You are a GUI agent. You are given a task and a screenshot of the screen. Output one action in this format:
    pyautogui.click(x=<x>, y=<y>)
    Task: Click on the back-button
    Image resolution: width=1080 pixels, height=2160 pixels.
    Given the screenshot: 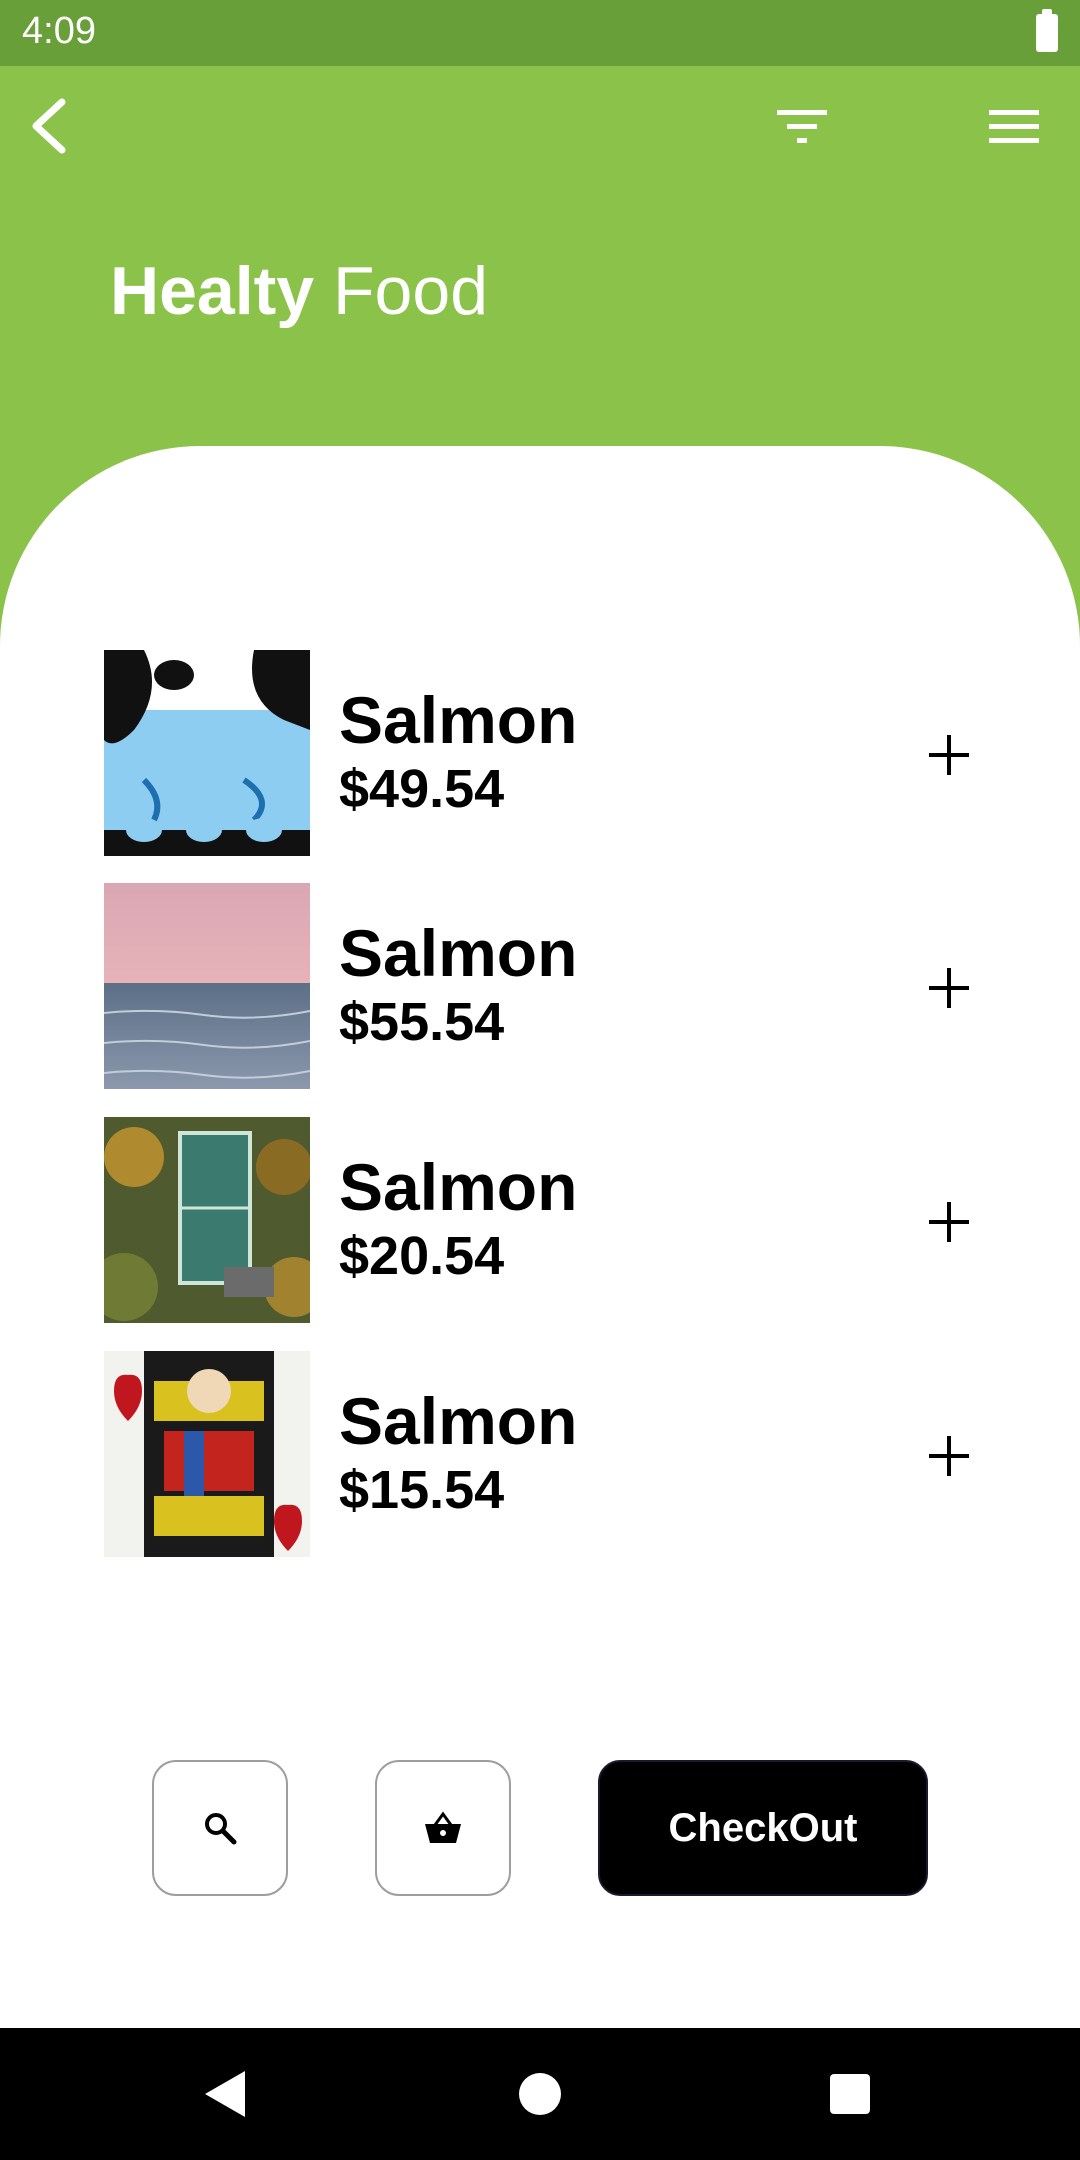 What is the action you would take?
    pyautogui.click(x=50, y=126)
    